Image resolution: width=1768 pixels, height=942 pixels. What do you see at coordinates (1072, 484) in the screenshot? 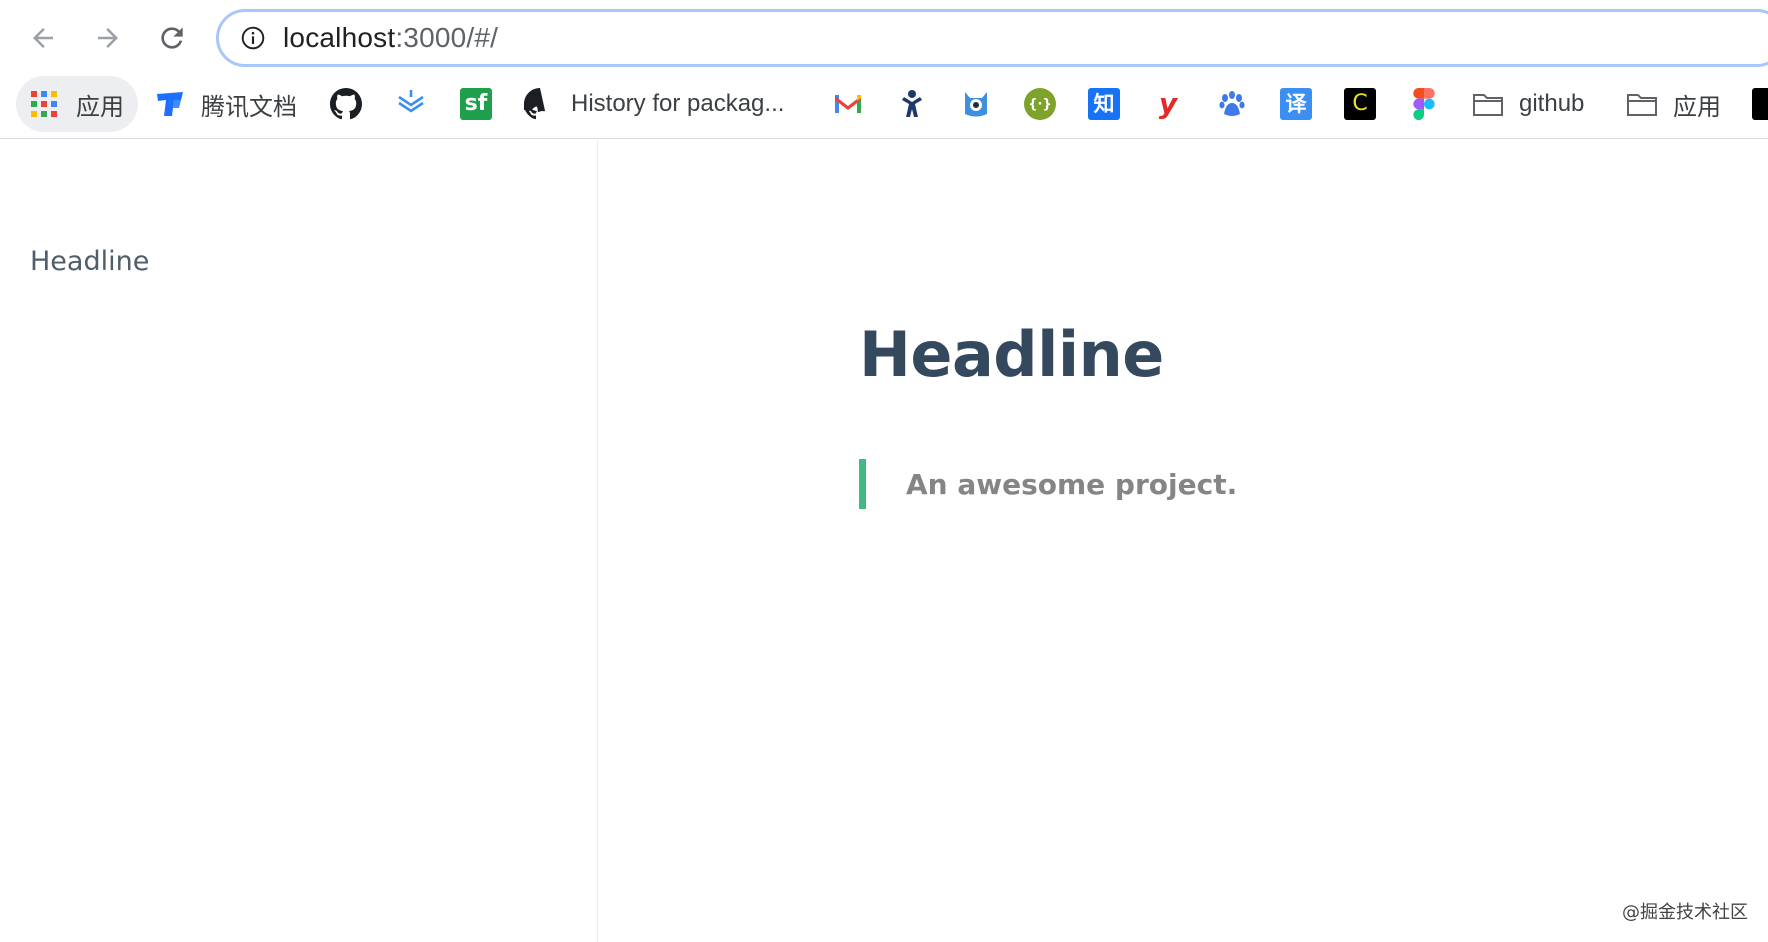
I see `tagline-text: An awesome project.` at bounding box center [1072, 484].